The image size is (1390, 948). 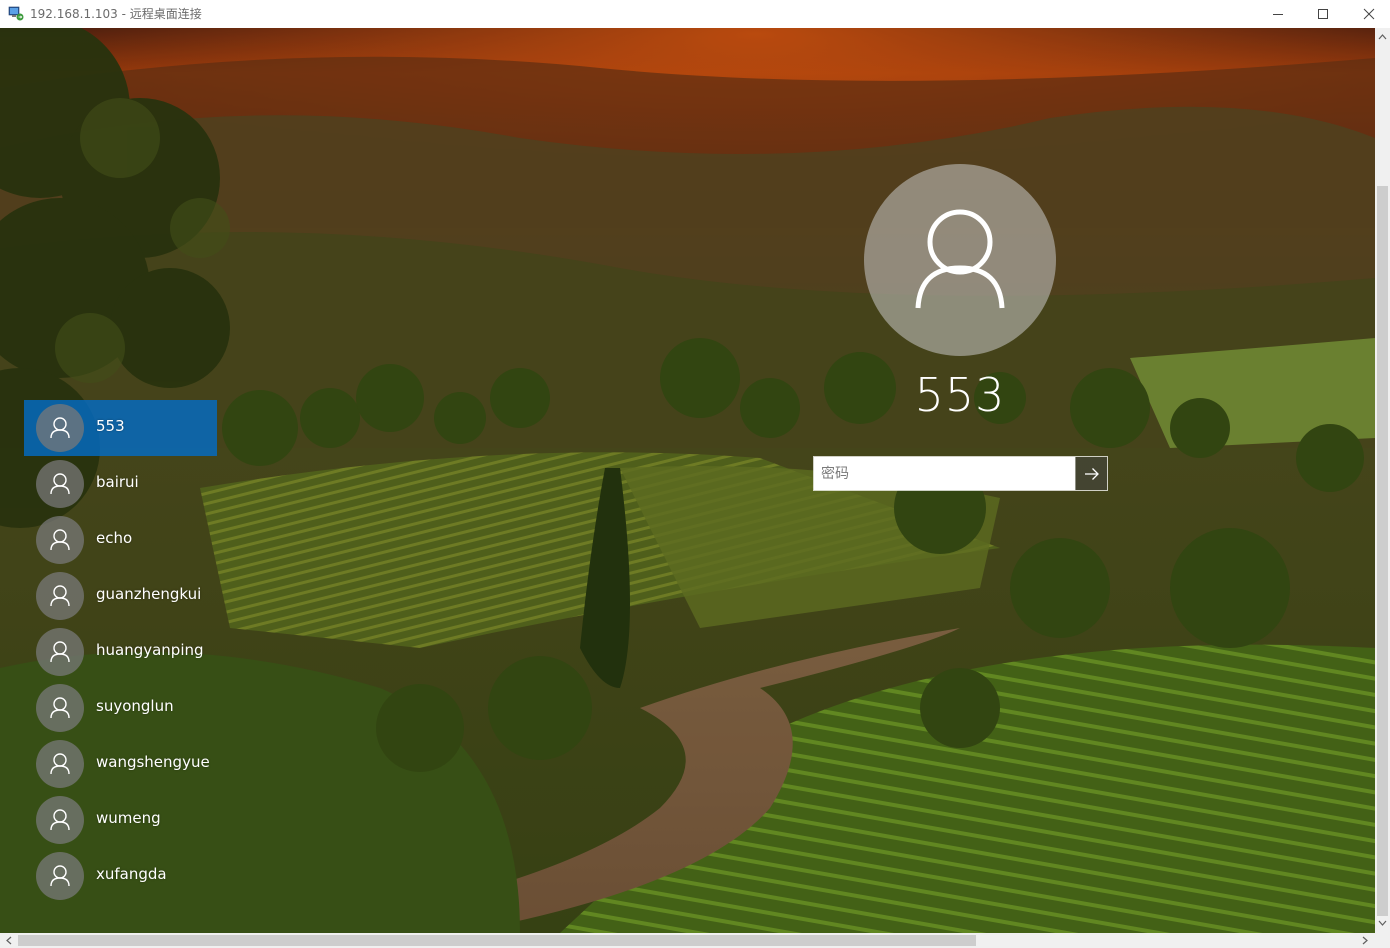 I want to click on minimize-icon, so click(x=1278, y=14).